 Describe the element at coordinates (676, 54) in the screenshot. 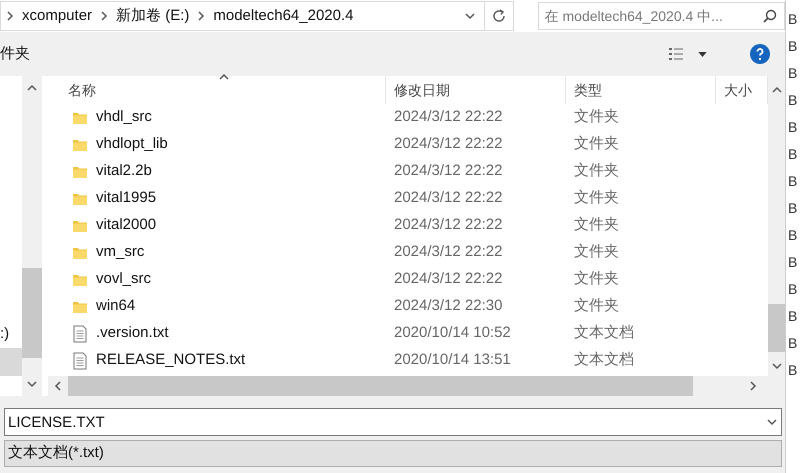

I see `view-options-icon` at that location.